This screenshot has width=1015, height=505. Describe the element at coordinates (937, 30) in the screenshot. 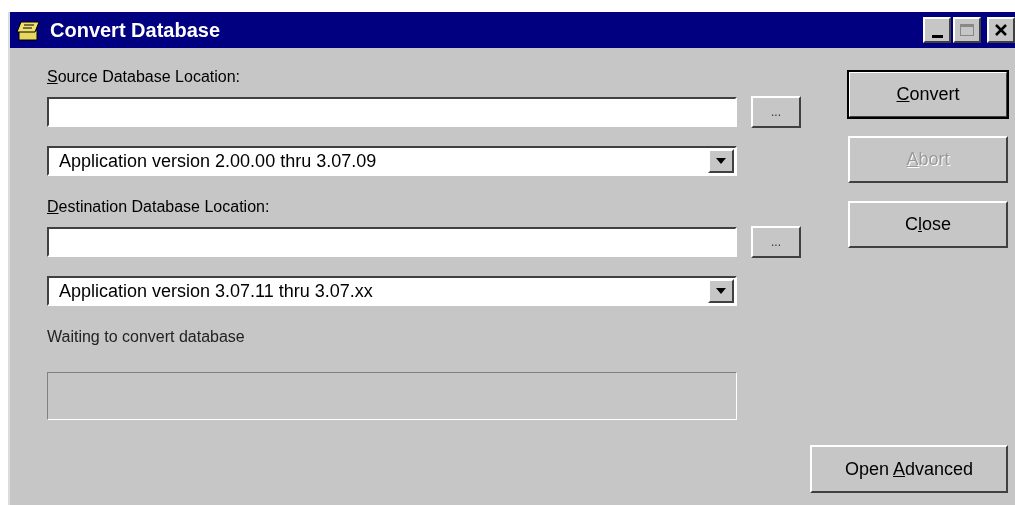

I see `minimize-button` at that location.